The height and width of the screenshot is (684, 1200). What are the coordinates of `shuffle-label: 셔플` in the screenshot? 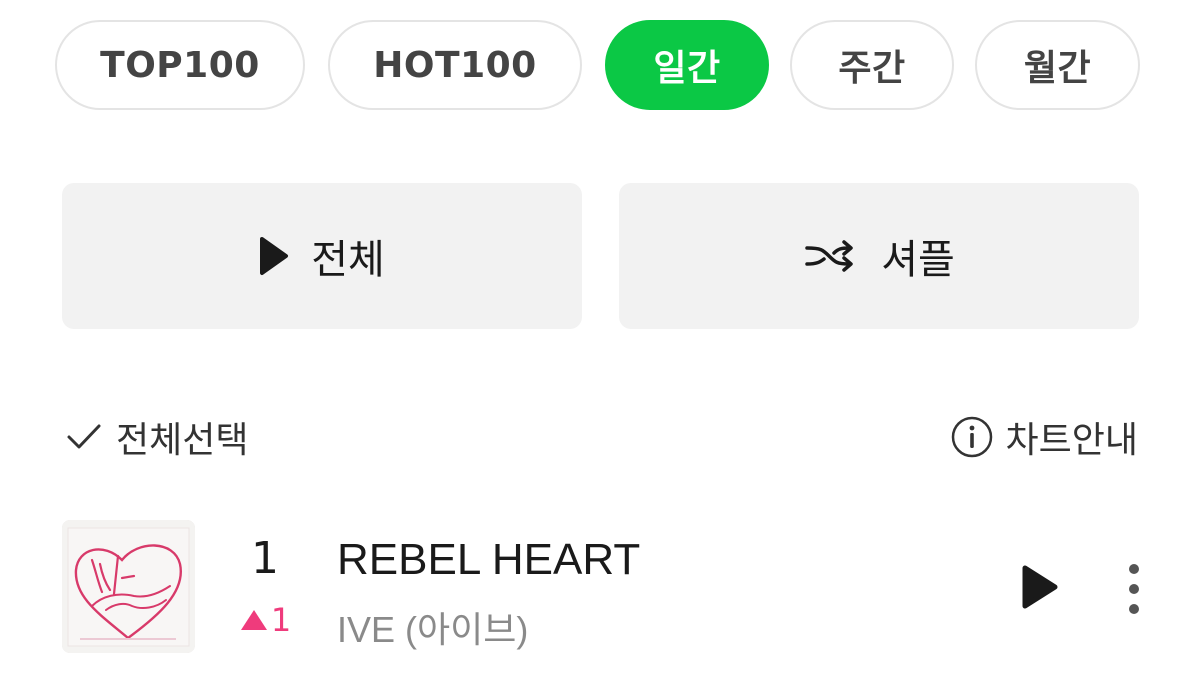 It's located at (918, 260).